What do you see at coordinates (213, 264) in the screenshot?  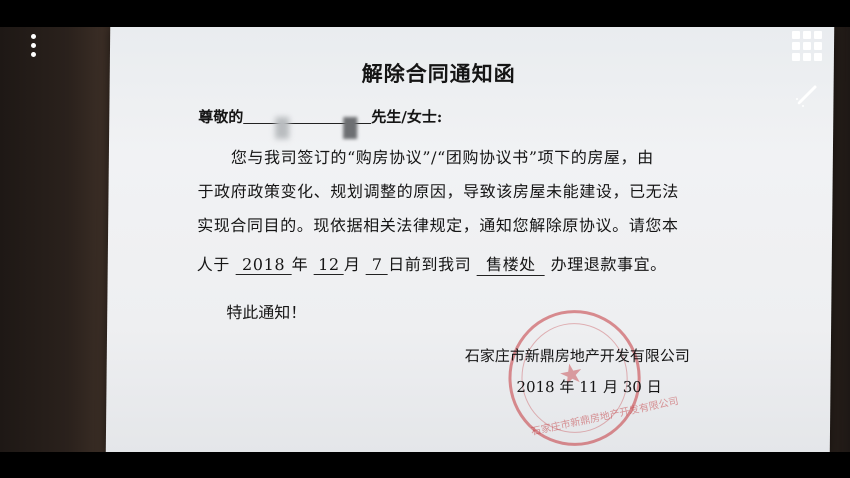 I see `line4-prefix: 人于` at bounding box center [213, 264].